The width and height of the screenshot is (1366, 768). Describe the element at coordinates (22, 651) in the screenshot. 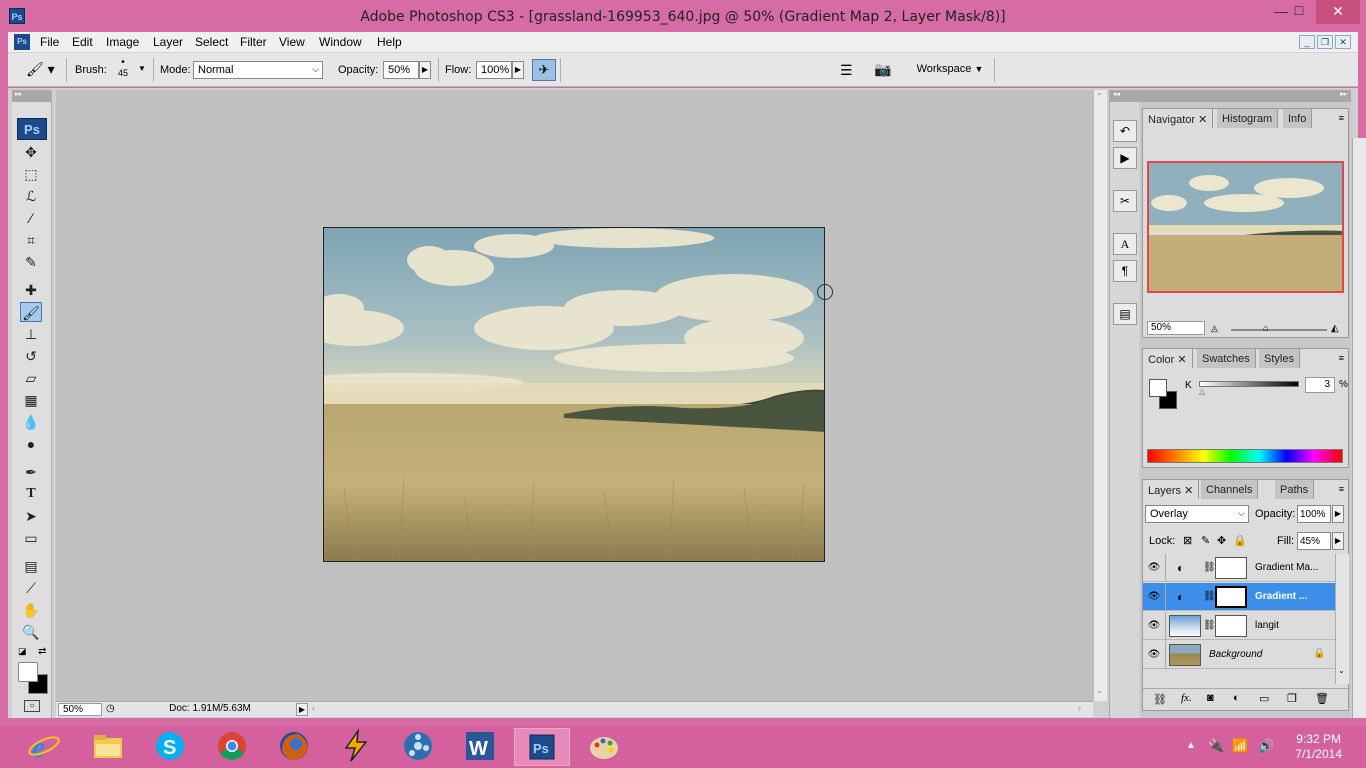

I see `default-colors-icon: ◪` at that location.